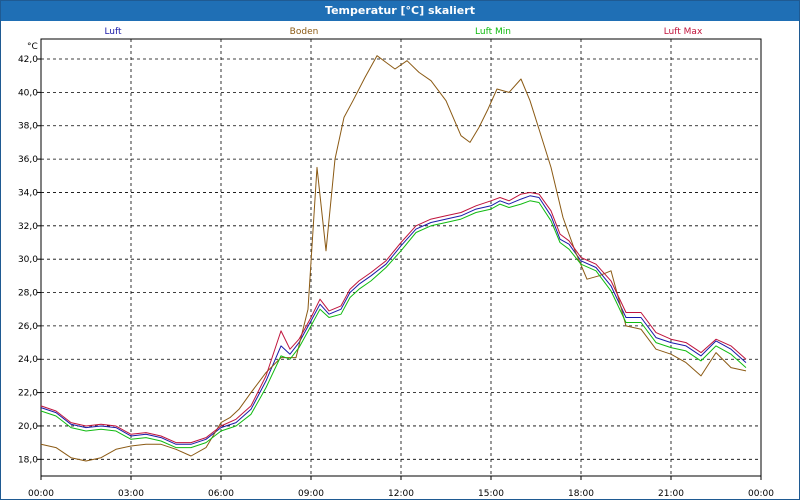 The height and width of the screenshot is (500, 800). I want to click on legend-entry: Luft Min, so click(493, 32).